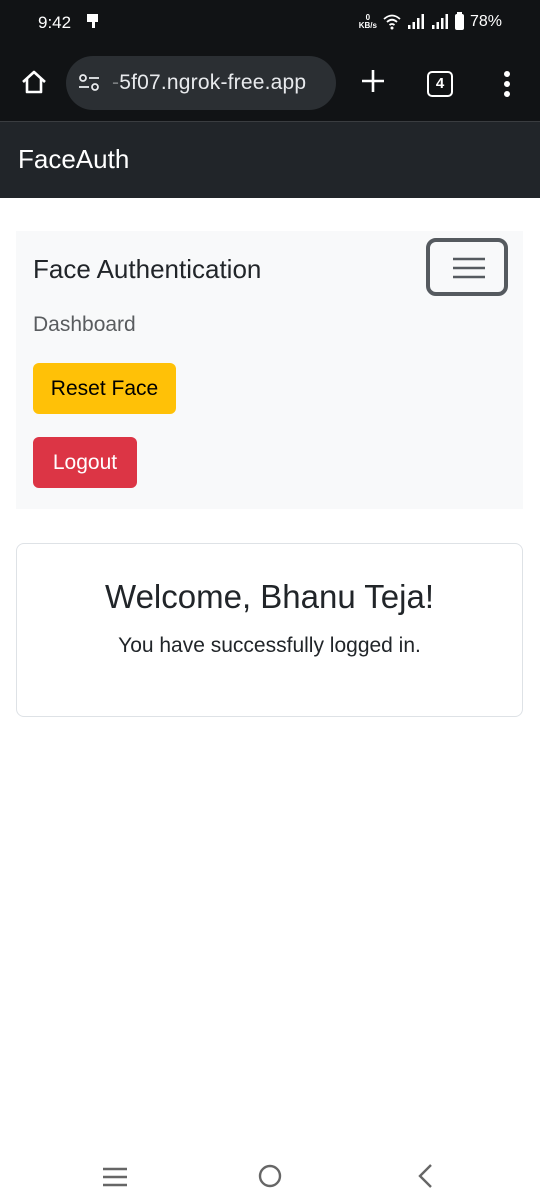  Describe the element at coordinates (430, 22) in the screenshot. I see `status-indicators: 0 KB/s 78%` at that location.